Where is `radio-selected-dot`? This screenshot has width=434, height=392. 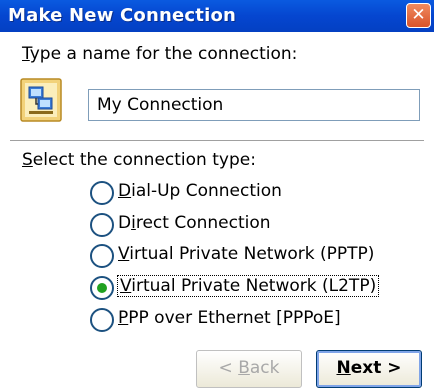 radio-selected-dot is located at coordinates (102, 288).